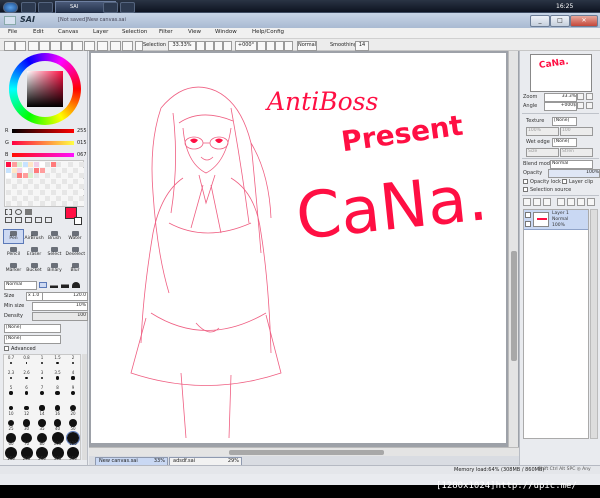 The height and width of the screenshot is (498, 600). I want to click on size-multiplier-select: x 1.0, so click(34, 296).